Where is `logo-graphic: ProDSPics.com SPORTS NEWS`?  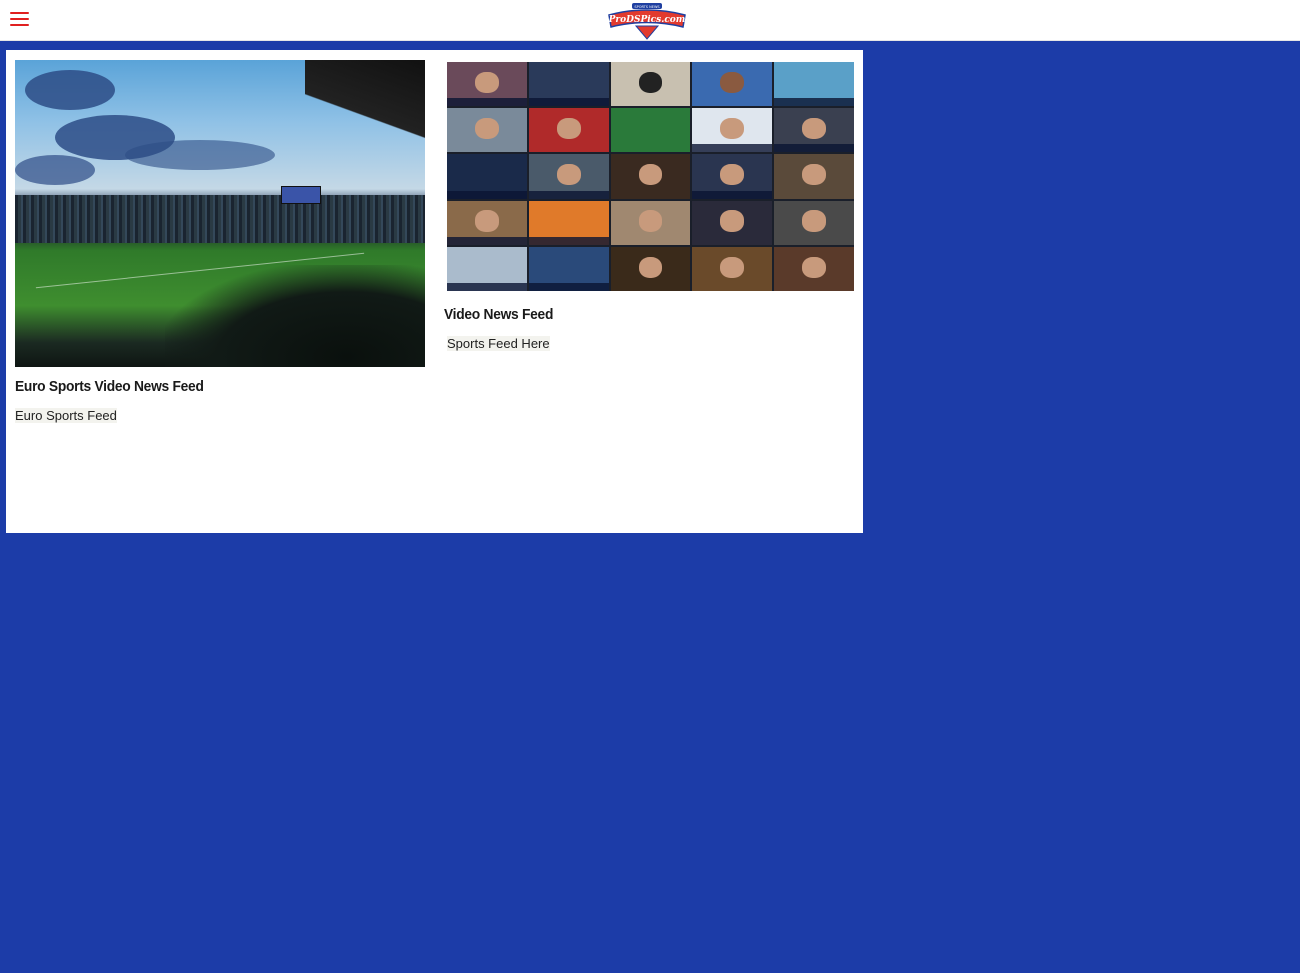 logo-graphic: ProDSPics.com SPORTS NEWS is located at coordinates (647, 21).